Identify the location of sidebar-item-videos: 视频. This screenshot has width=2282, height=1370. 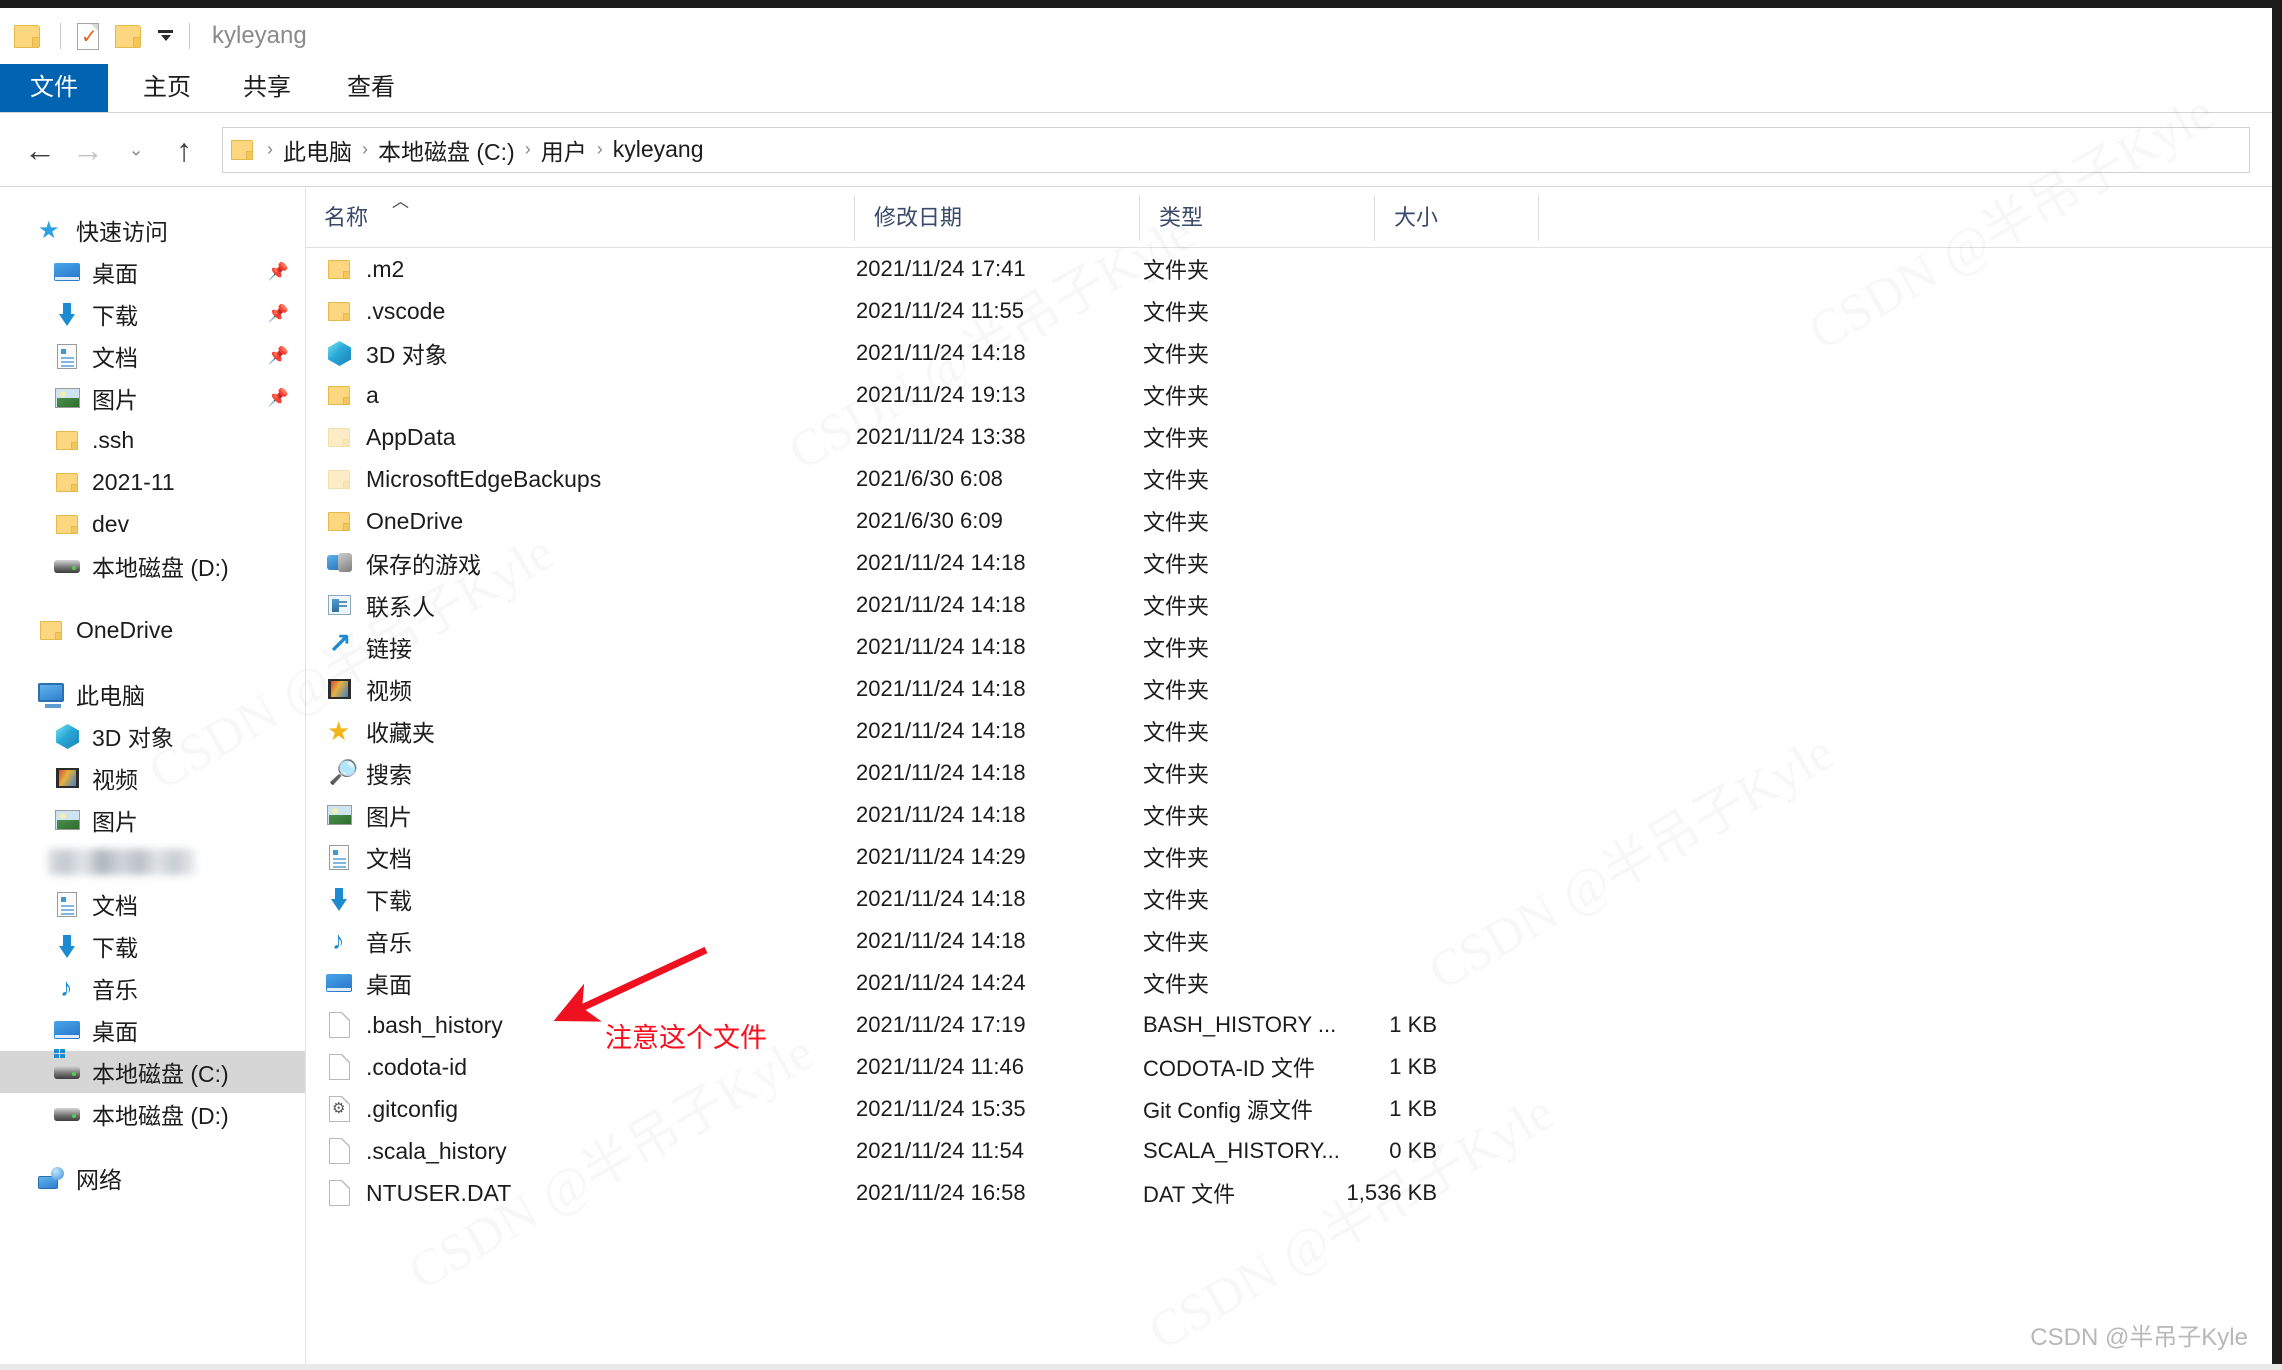
(152, 778).